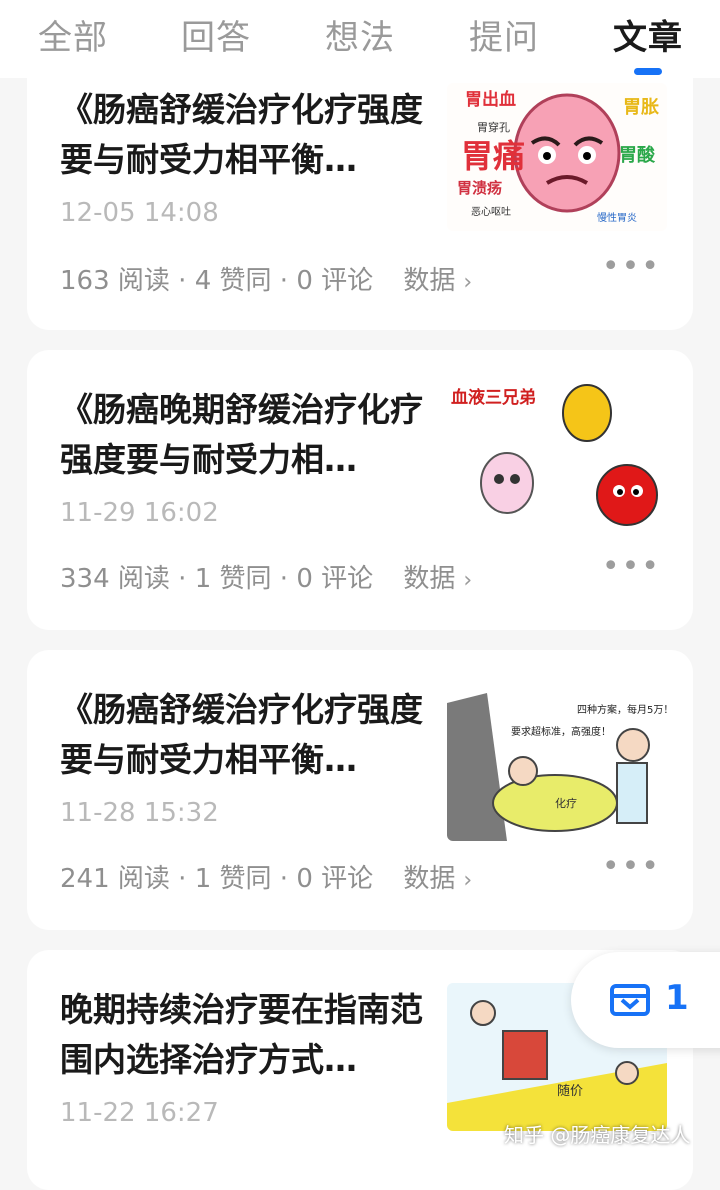 The width and height of the screenshot is (720, 1190). I want to click on read-count: 163 阅读, so click(115, 281).